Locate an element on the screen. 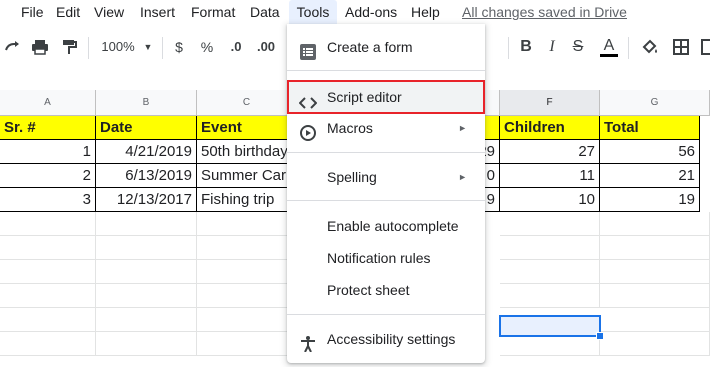 The image size is (710, 367). menu-tools: Tools is located at coordinates (313, 12).